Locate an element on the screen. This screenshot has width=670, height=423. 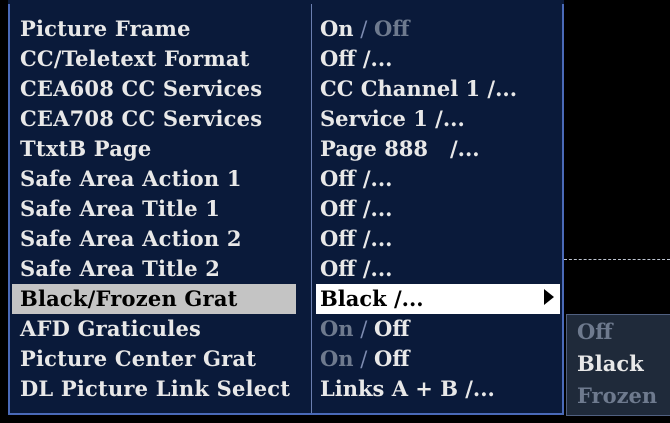
submenu-item-frozen: Frozen is located at coordinates (617, 395).